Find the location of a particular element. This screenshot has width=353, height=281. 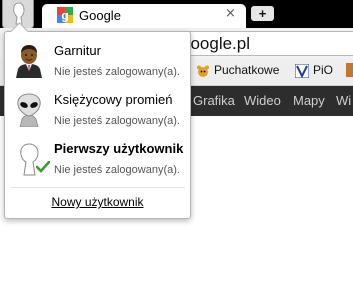

profile-name: Garnitur is located at coordinates (77, 50).